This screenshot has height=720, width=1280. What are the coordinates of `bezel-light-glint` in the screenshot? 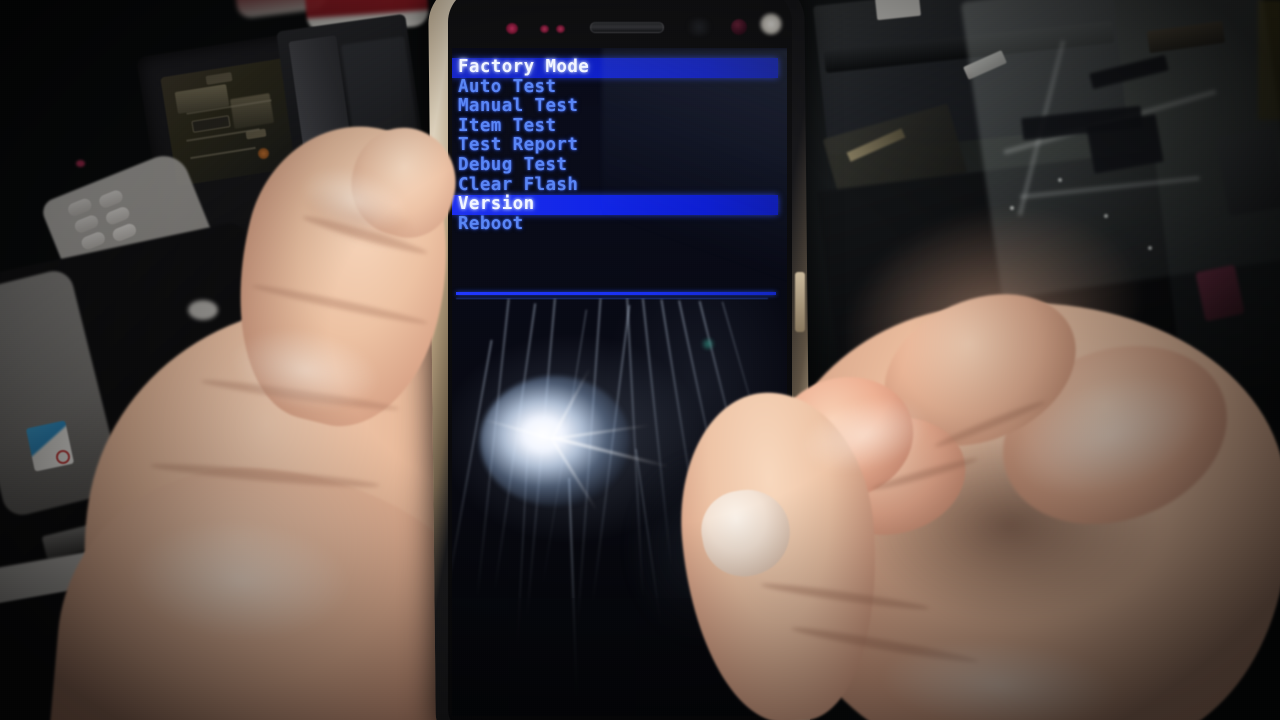 It's located at (771, 24).